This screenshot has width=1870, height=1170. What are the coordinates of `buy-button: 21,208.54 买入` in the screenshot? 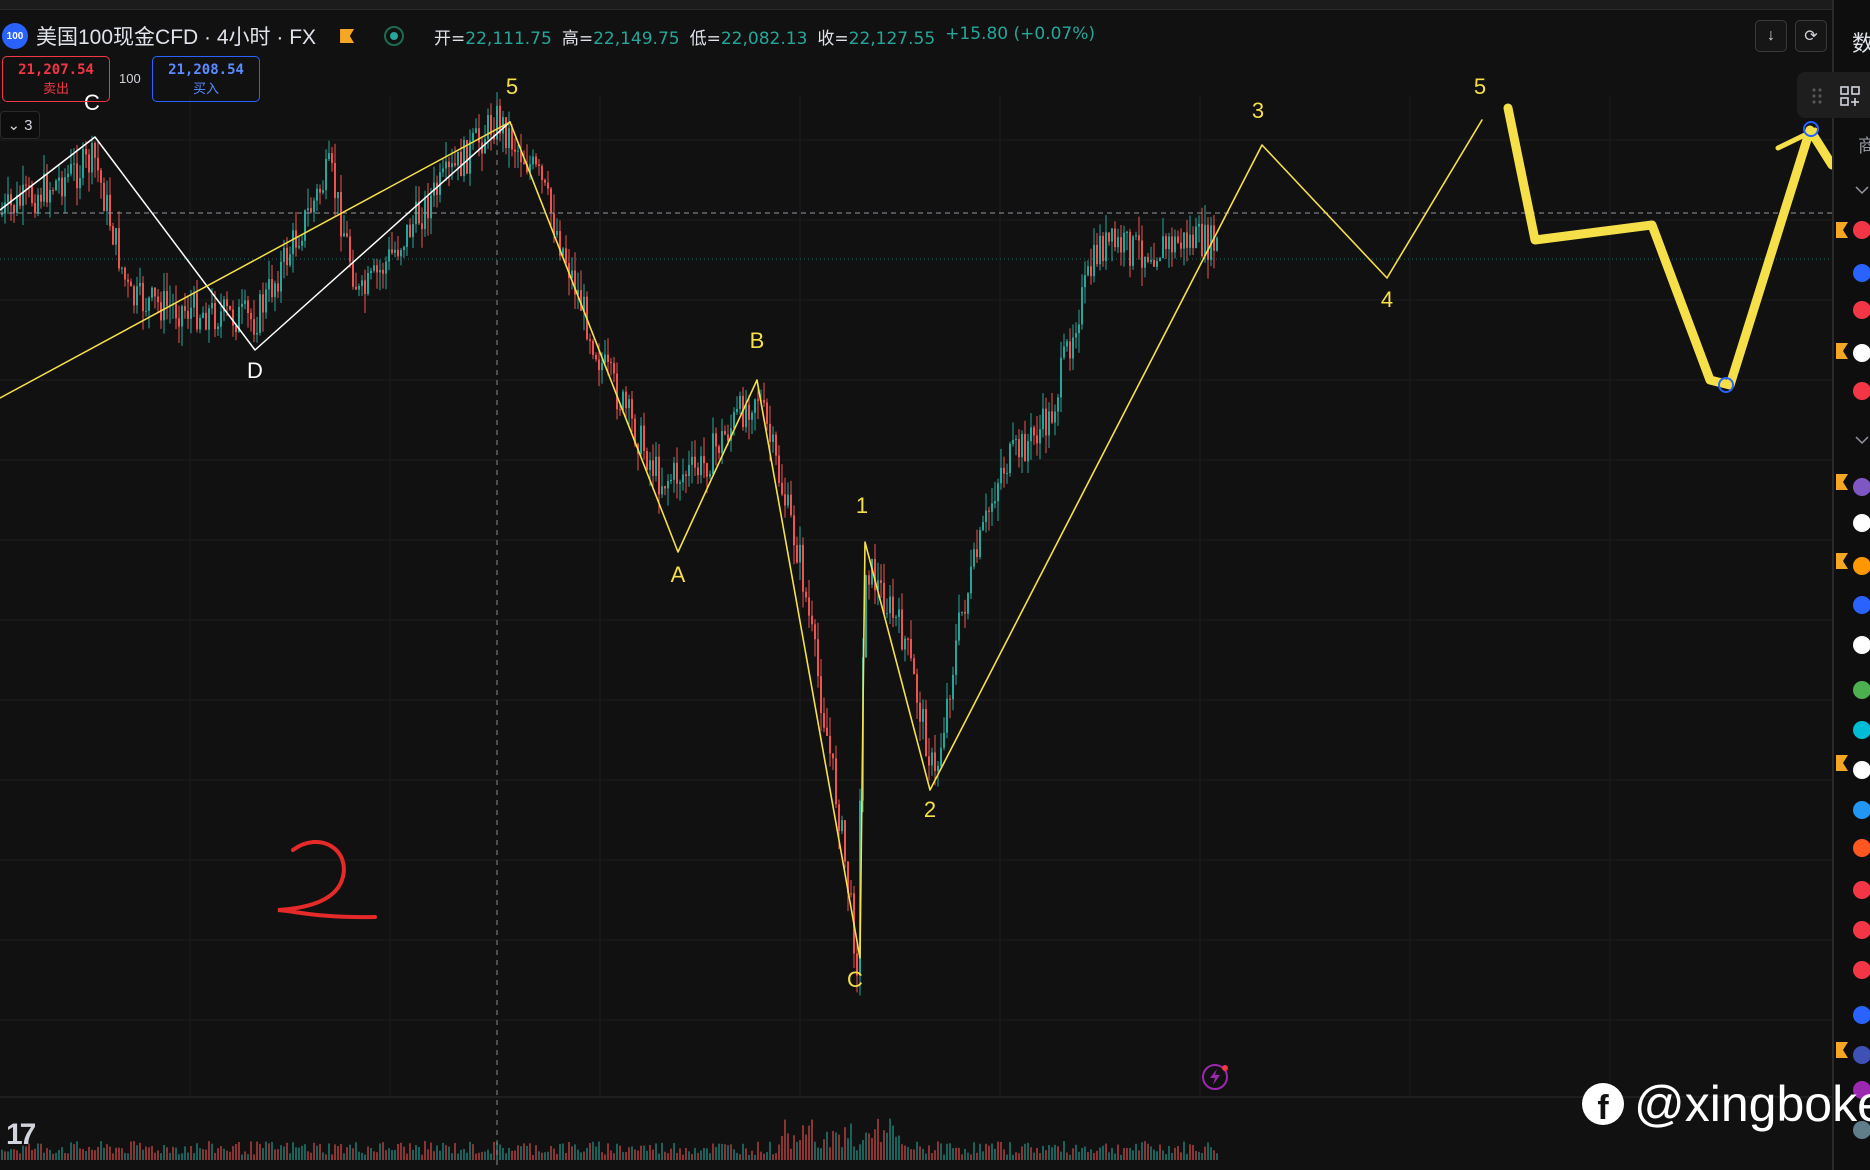 It's located at (206, 79).